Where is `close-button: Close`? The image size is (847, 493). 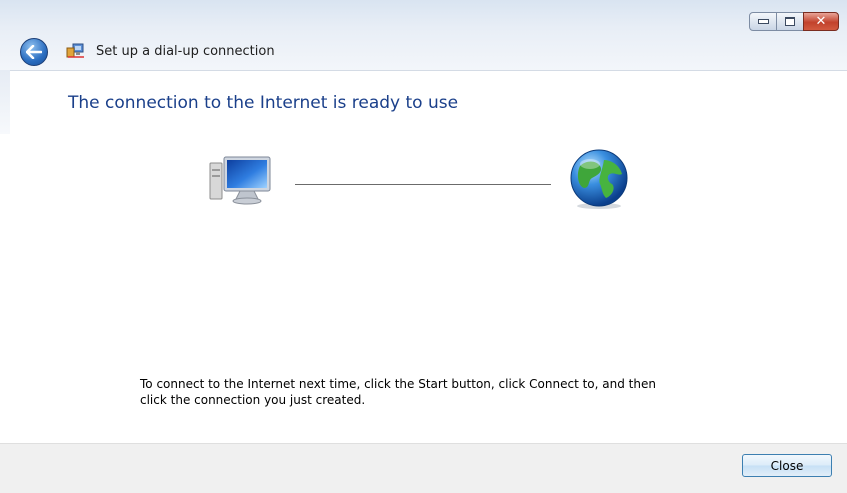 close-button: Close is located at coordinates (787, 465).